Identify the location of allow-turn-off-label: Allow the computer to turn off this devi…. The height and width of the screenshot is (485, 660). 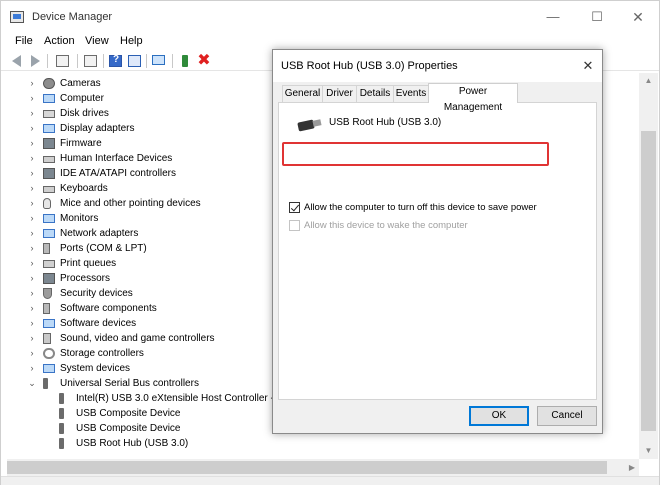
(420, 208).